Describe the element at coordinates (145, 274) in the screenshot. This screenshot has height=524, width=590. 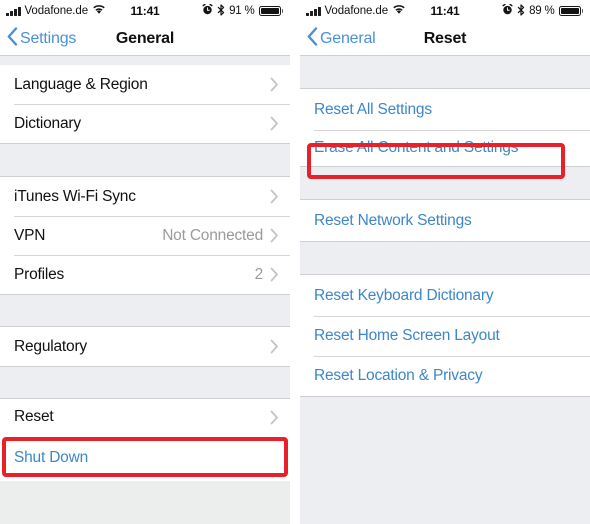
I see `row-profiles: Profiles 2` at that location.